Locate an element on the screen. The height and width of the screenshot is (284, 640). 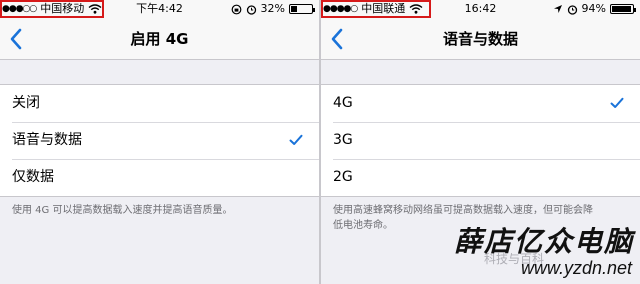
option-data-only: 仅数据 is located at coordinates (159, 177).